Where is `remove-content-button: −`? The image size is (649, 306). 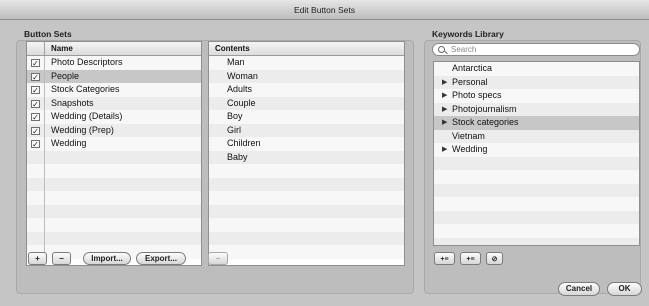 remove-content-button: − is located at coordinates (218, 258).